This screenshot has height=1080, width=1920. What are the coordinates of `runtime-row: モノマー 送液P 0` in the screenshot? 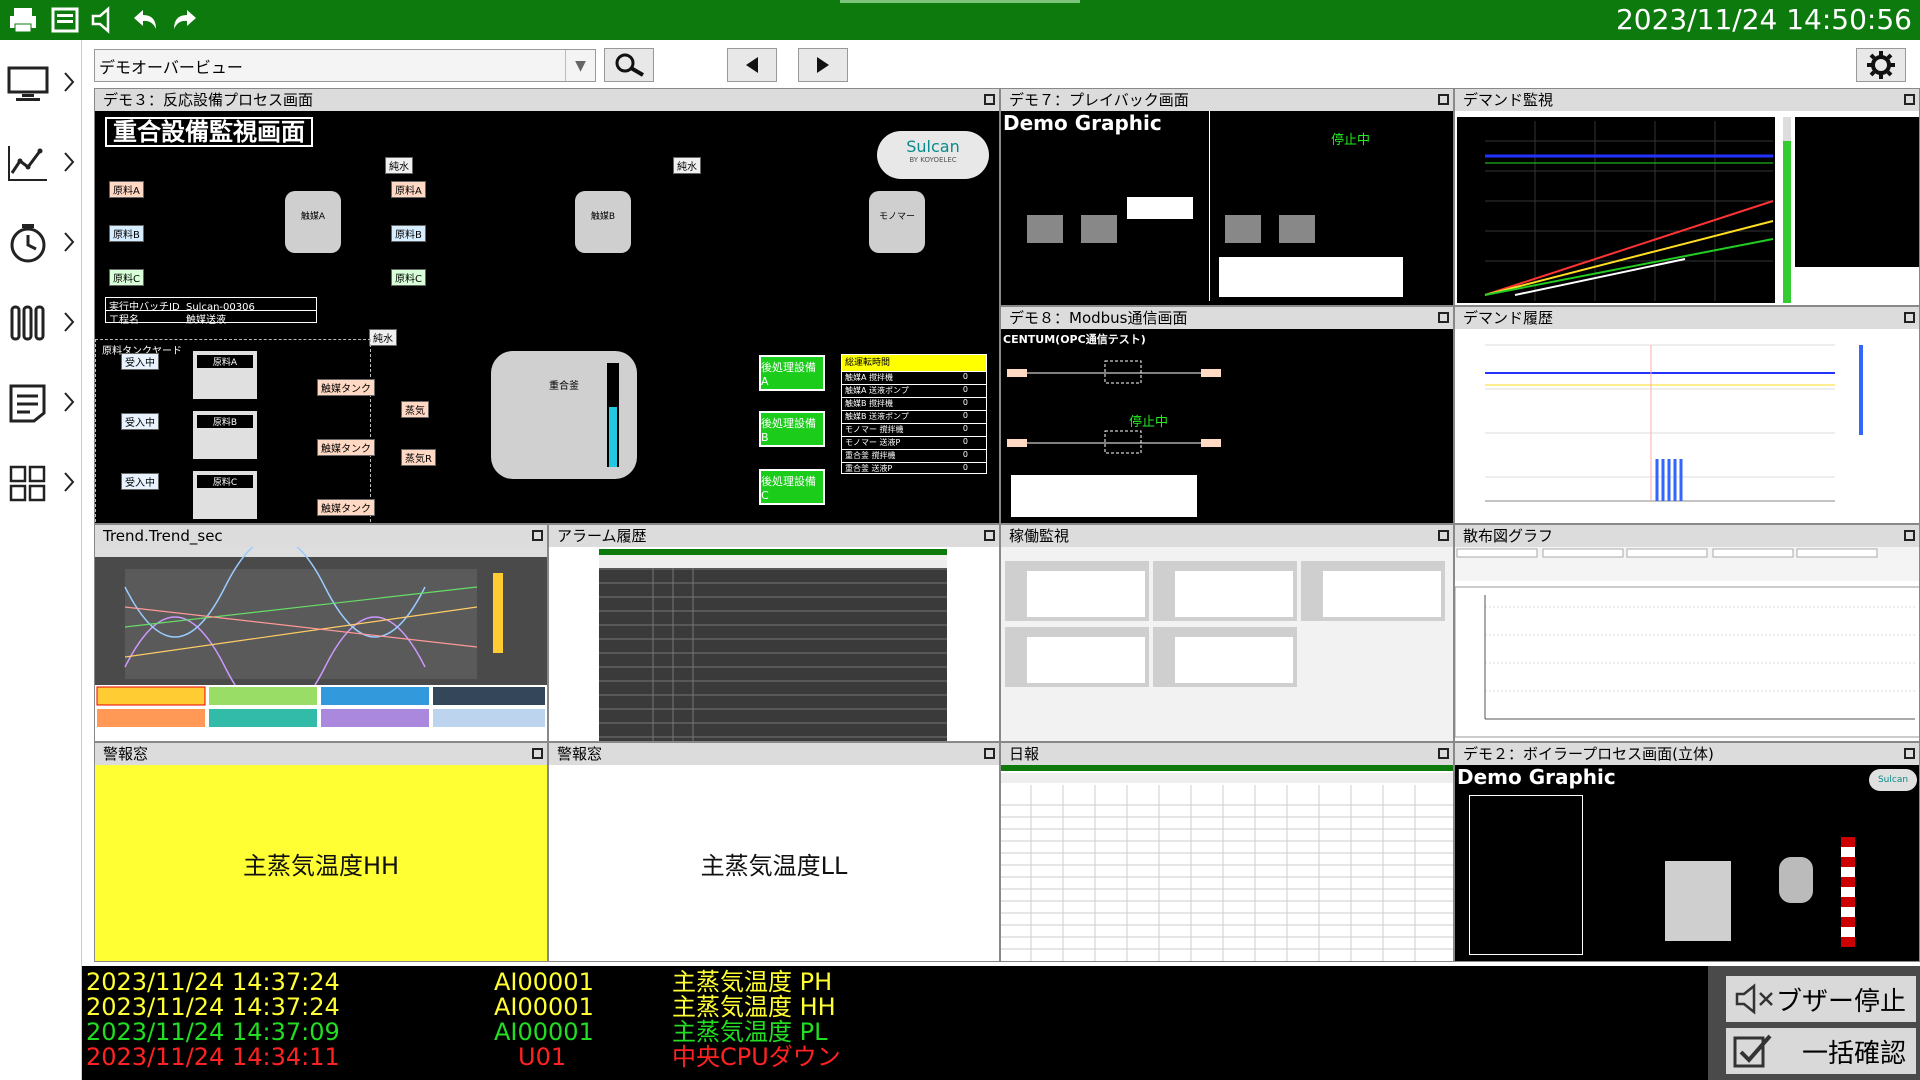 It's located at (914, 442).